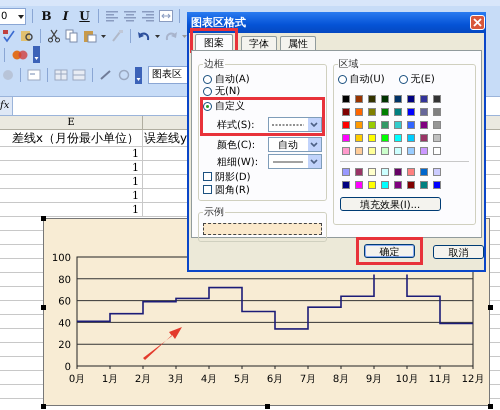 This screenshot has width=500, height=410. What do you see at coordinates (46, 16) in the screenshot?
I see `bold-button: B` at bounding box center [46, 16].